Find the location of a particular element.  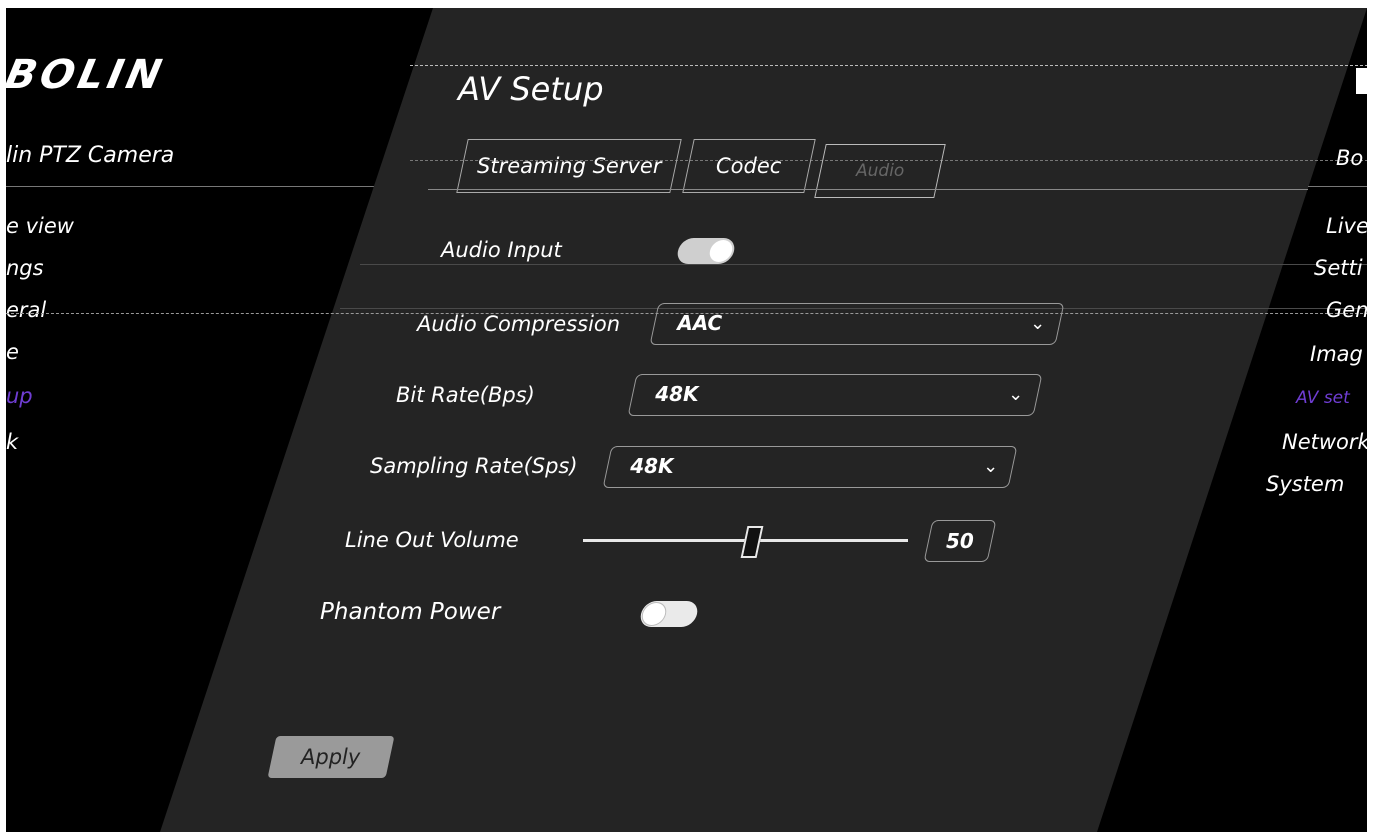

tab-streaming-server: Streaming Server is located at coordinates (569, 166).